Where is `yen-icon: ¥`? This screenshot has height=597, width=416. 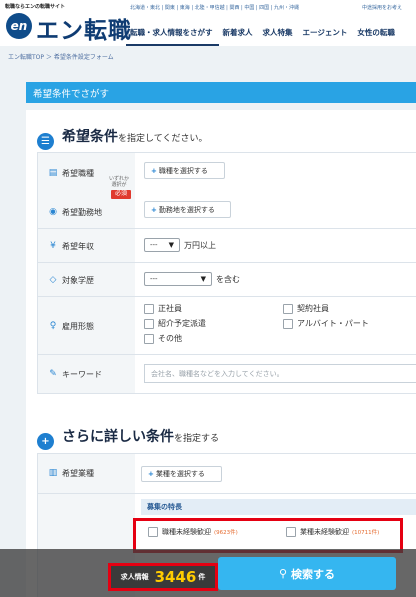
yen-icon: ¥ is located at coordinates (53, 246).